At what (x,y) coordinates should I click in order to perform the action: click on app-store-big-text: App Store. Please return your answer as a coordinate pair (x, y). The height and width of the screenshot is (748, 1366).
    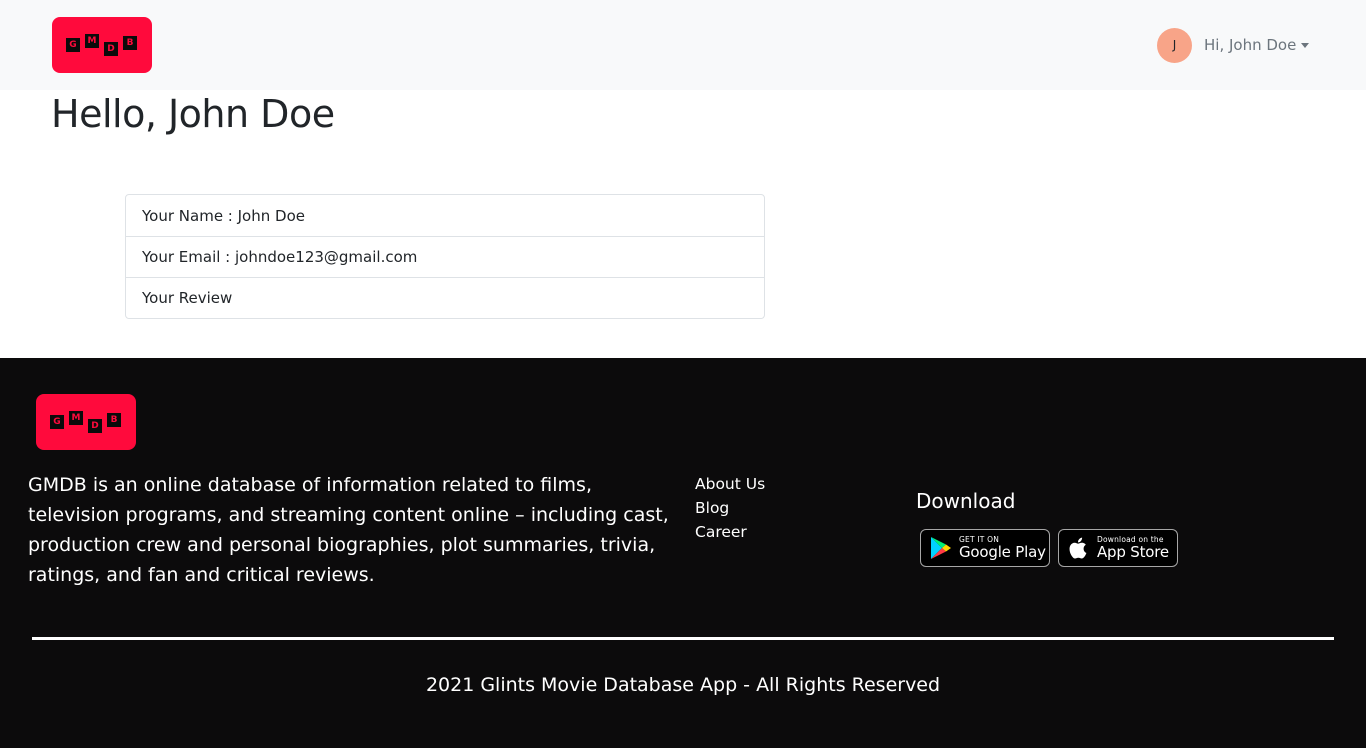
    Looking at the image, I should click on (1133, 552).